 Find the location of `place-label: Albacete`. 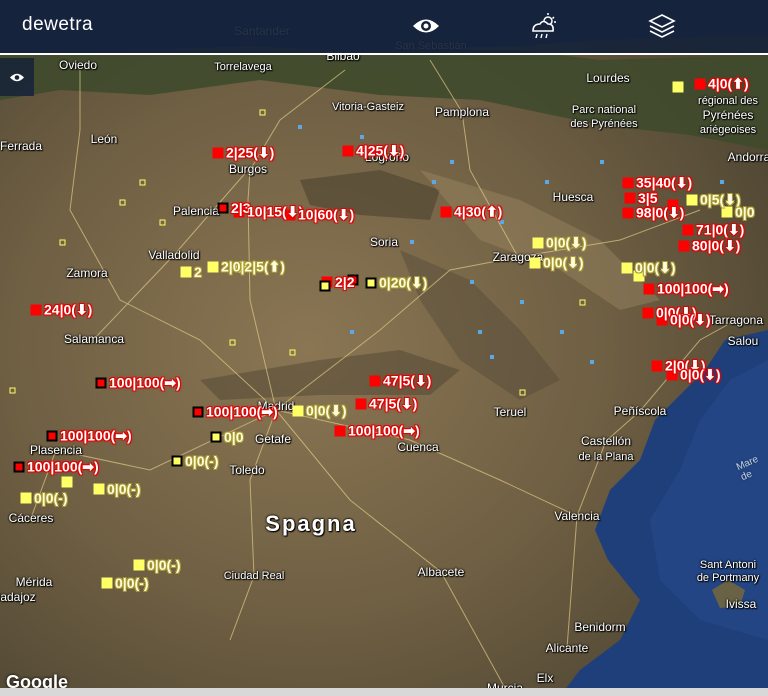

place-label: Albacete is located at coordinates (441, 572).